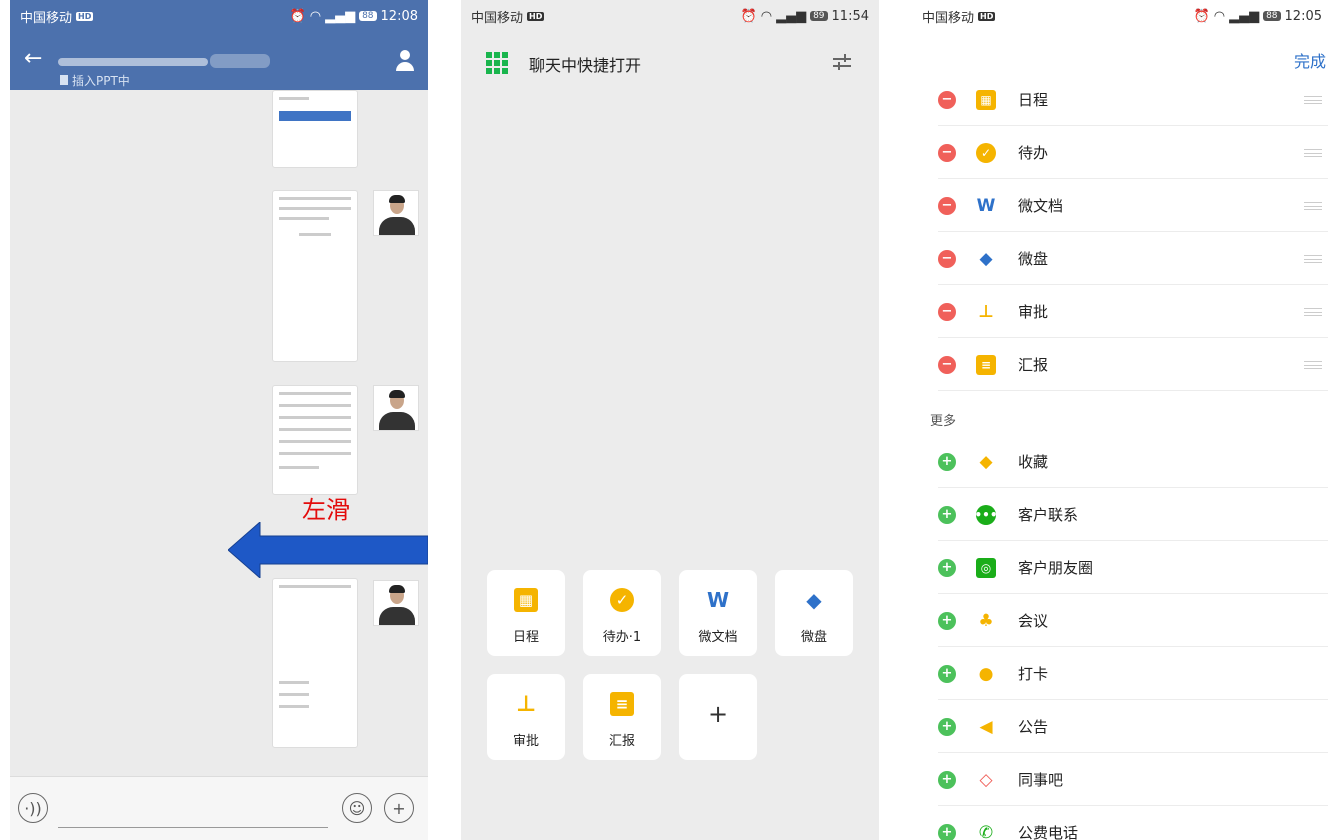 The image size is (1332, 840). I want to click on done-button: 完成, so click(1310, 60).